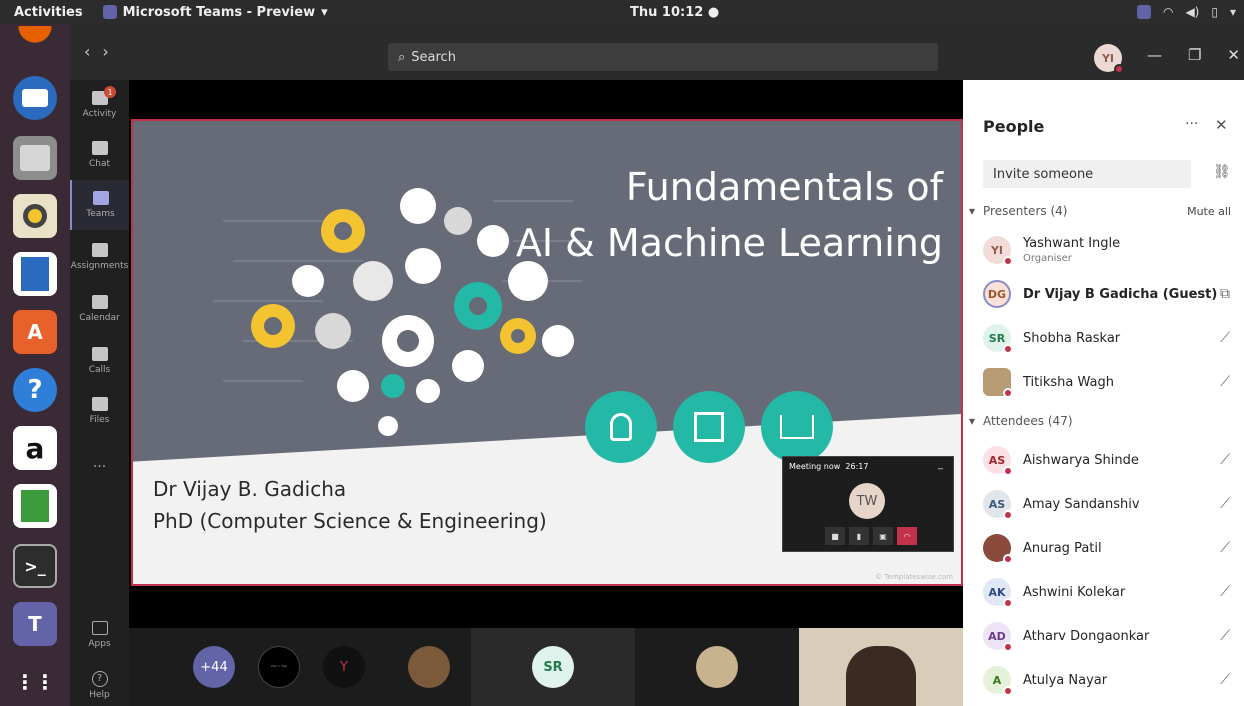 The height and width of the screenshot is (706, 1244). Describe the element at coordinates (1110, 636) in the screenshot. I see `participant-row: AD Atharv Dongaonkar ⟋` at that location.